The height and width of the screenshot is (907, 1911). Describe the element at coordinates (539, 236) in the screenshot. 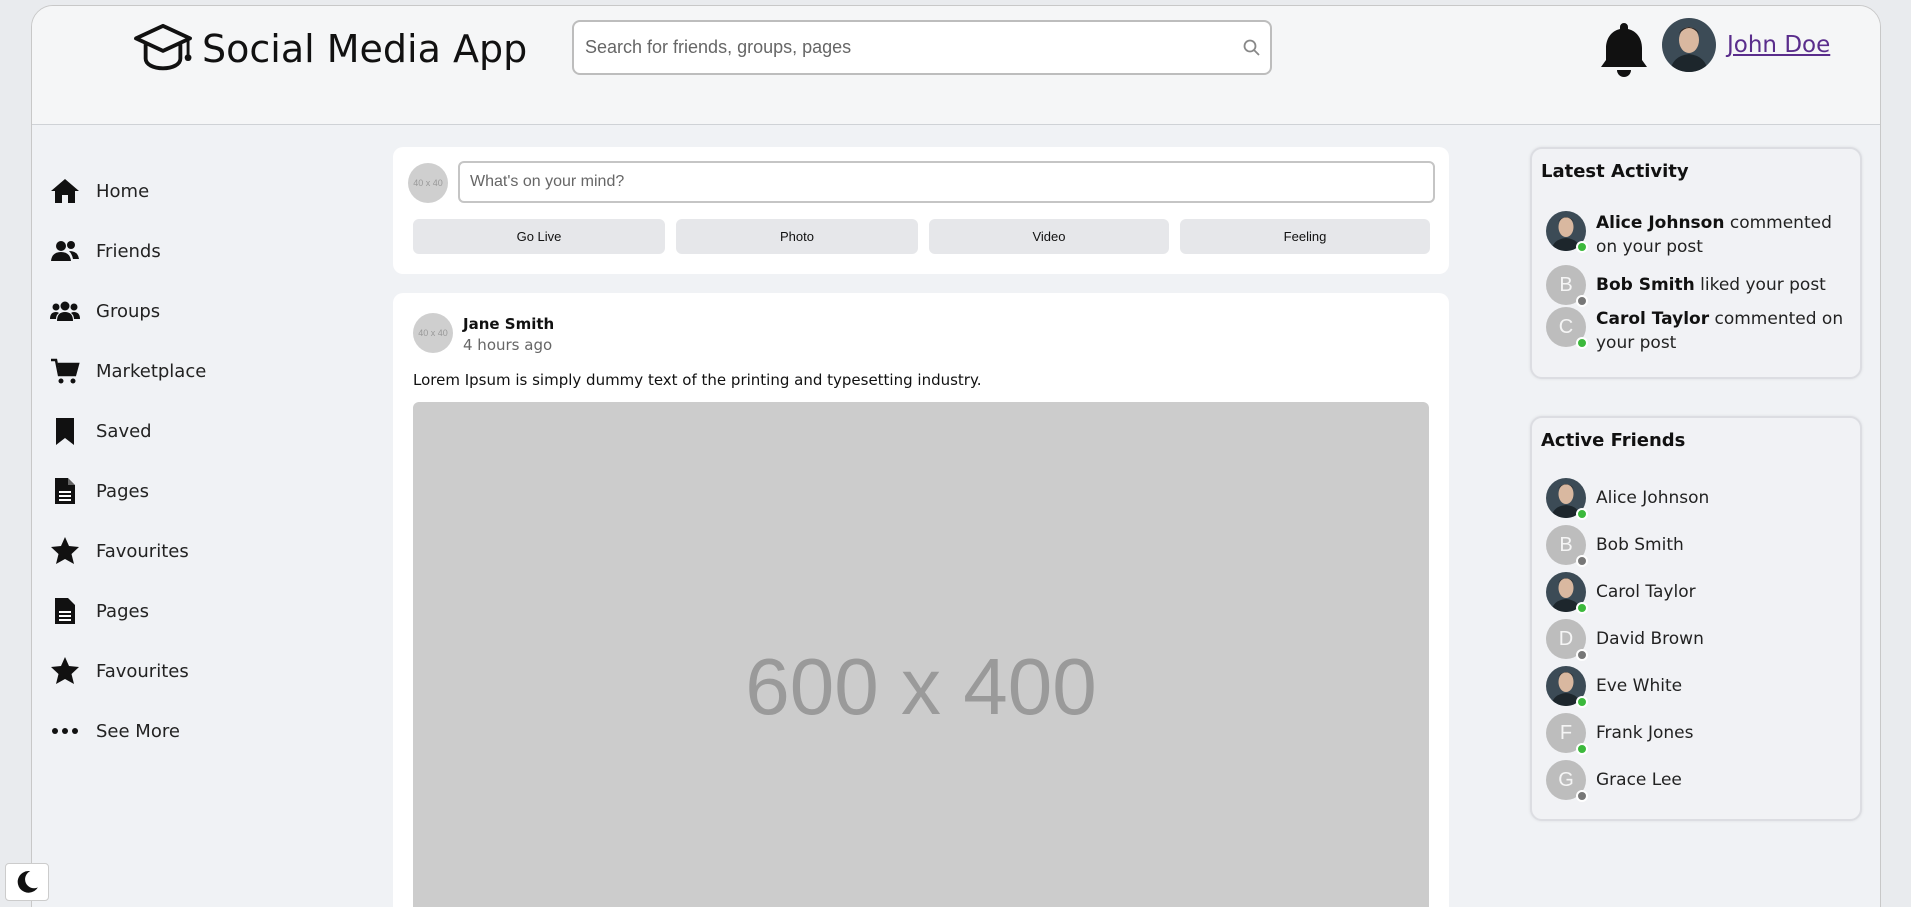

I see `go-live-button: Go Live` at that location.